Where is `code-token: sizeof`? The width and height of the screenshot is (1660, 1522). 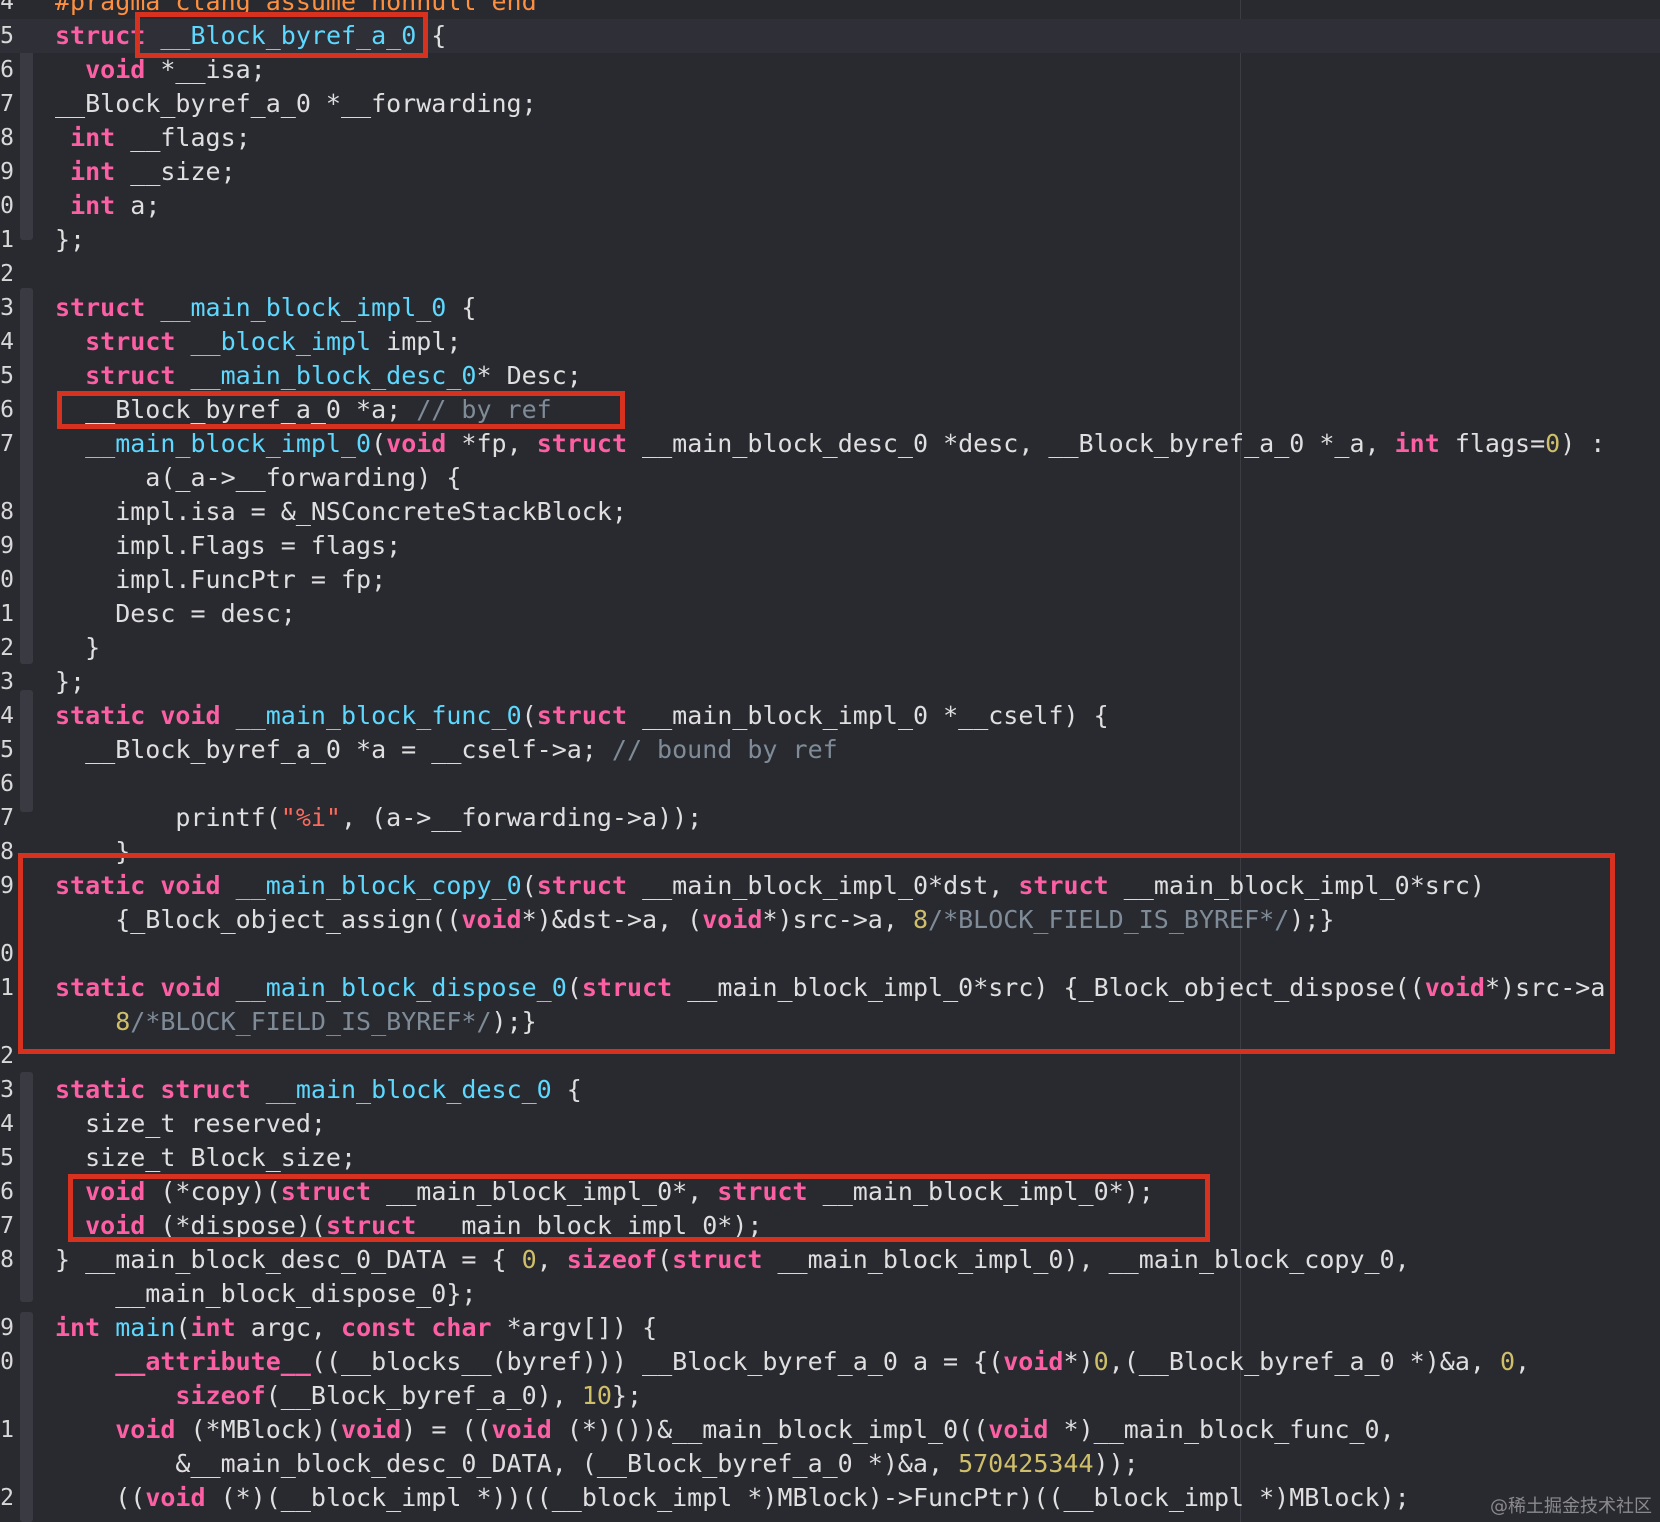 code-token: sizeof is located at coordinates (612, 1259).